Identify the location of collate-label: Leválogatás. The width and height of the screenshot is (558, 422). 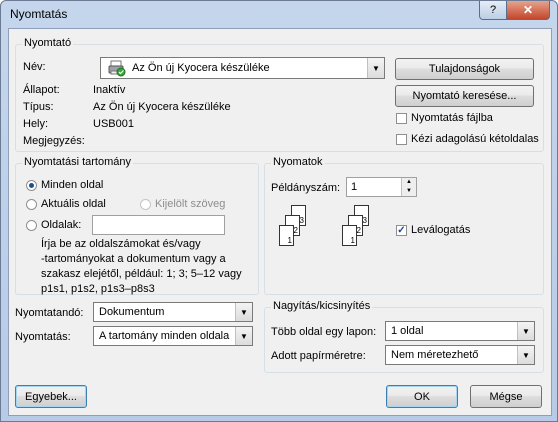
(441, 230).